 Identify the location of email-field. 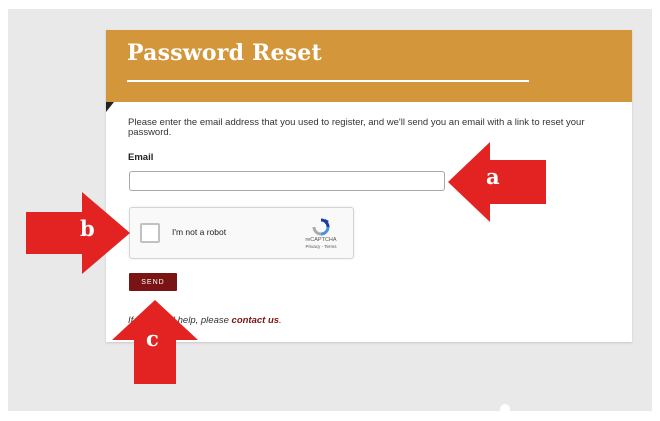
(287, 181).